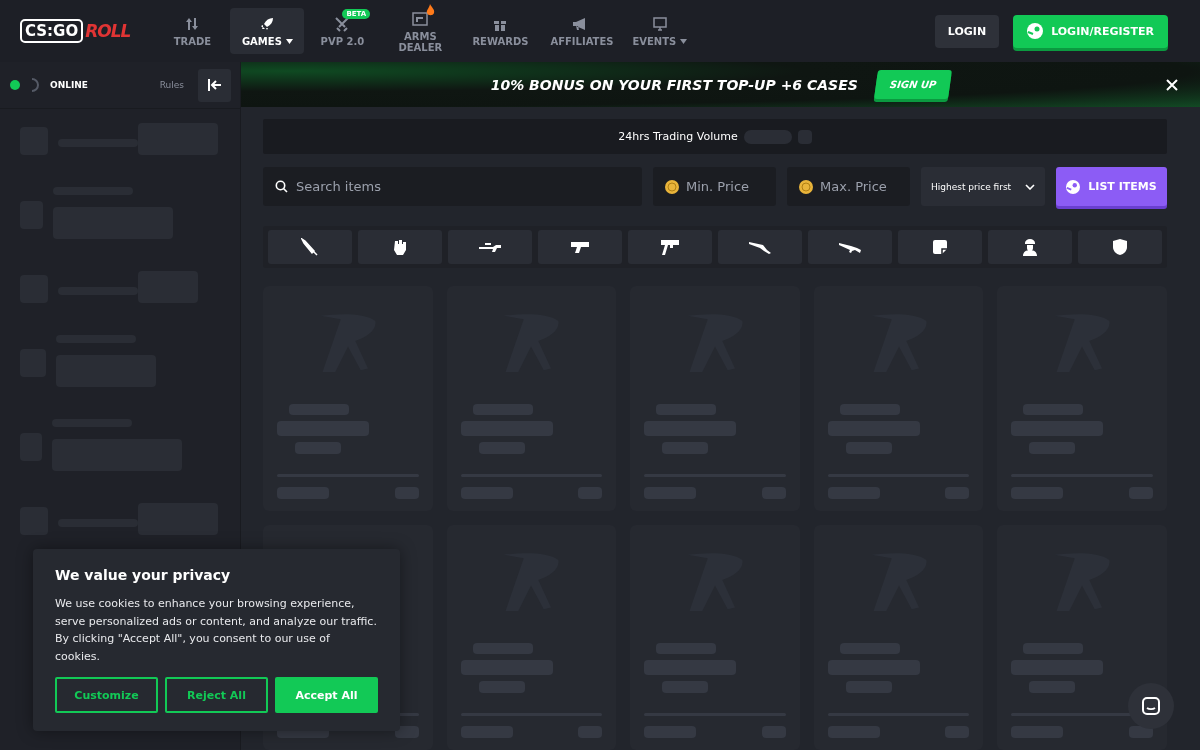 Image resolution: width=1200 pixels, height=750 pixels. What do you see at coordinates (1030, 186) in the screenshot?
I see `chevron-down-icon` at bounding box center [1030, 186].